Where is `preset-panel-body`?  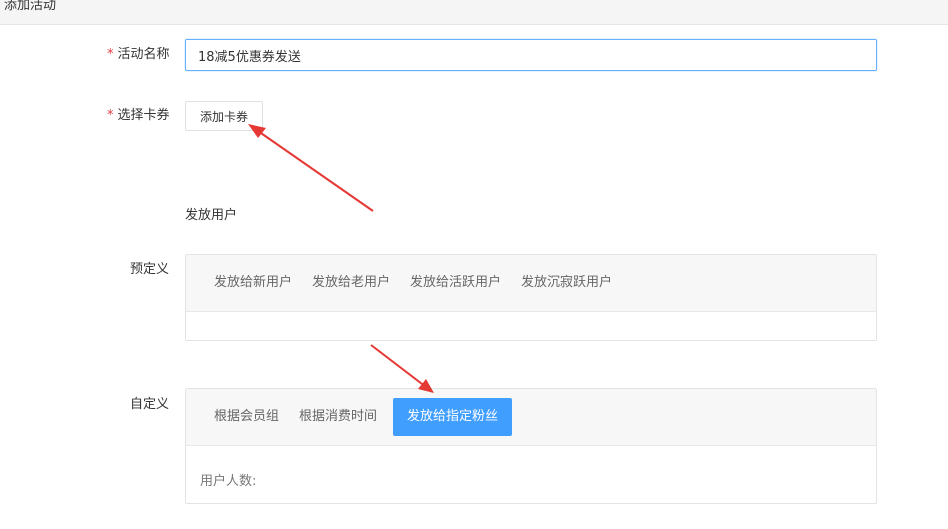
preset-panel-body is located at coordinates (531, 326).